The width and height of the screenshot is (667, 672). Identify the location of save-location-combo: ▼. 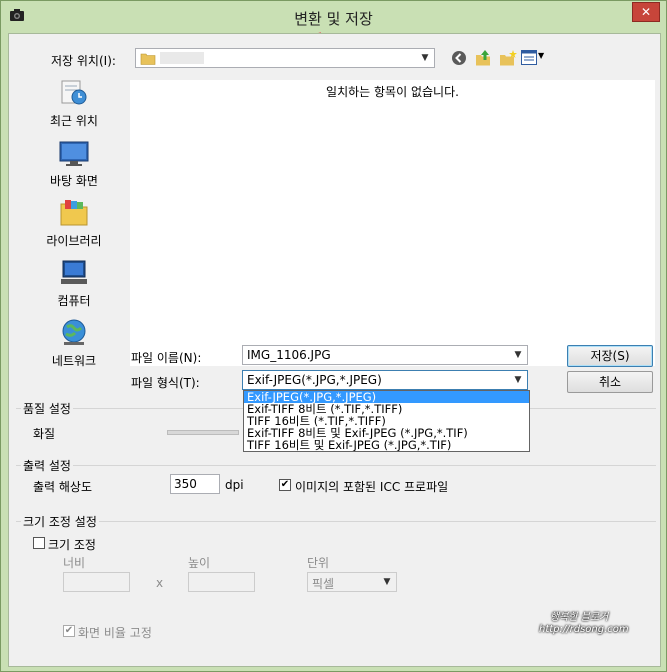
(285, 58).